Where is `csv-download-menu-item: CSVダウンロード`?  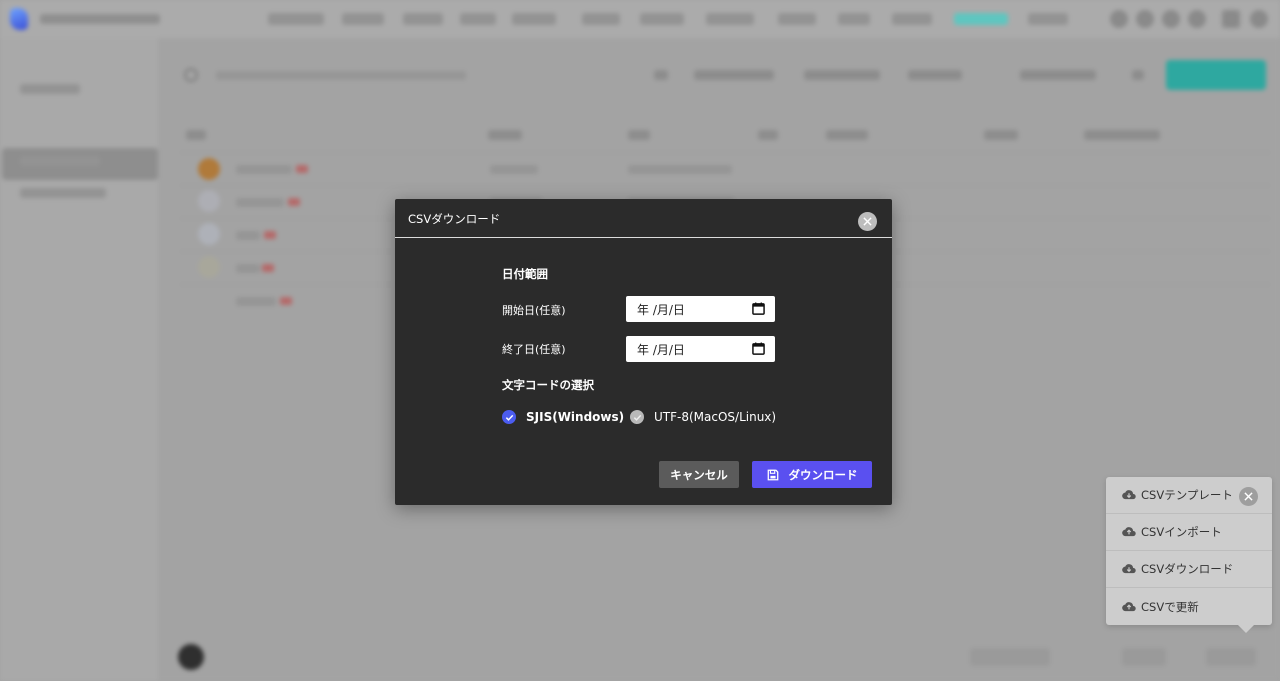
csv-download-menu-item: CSVダウンロード is located at coordinates (1189, 569).